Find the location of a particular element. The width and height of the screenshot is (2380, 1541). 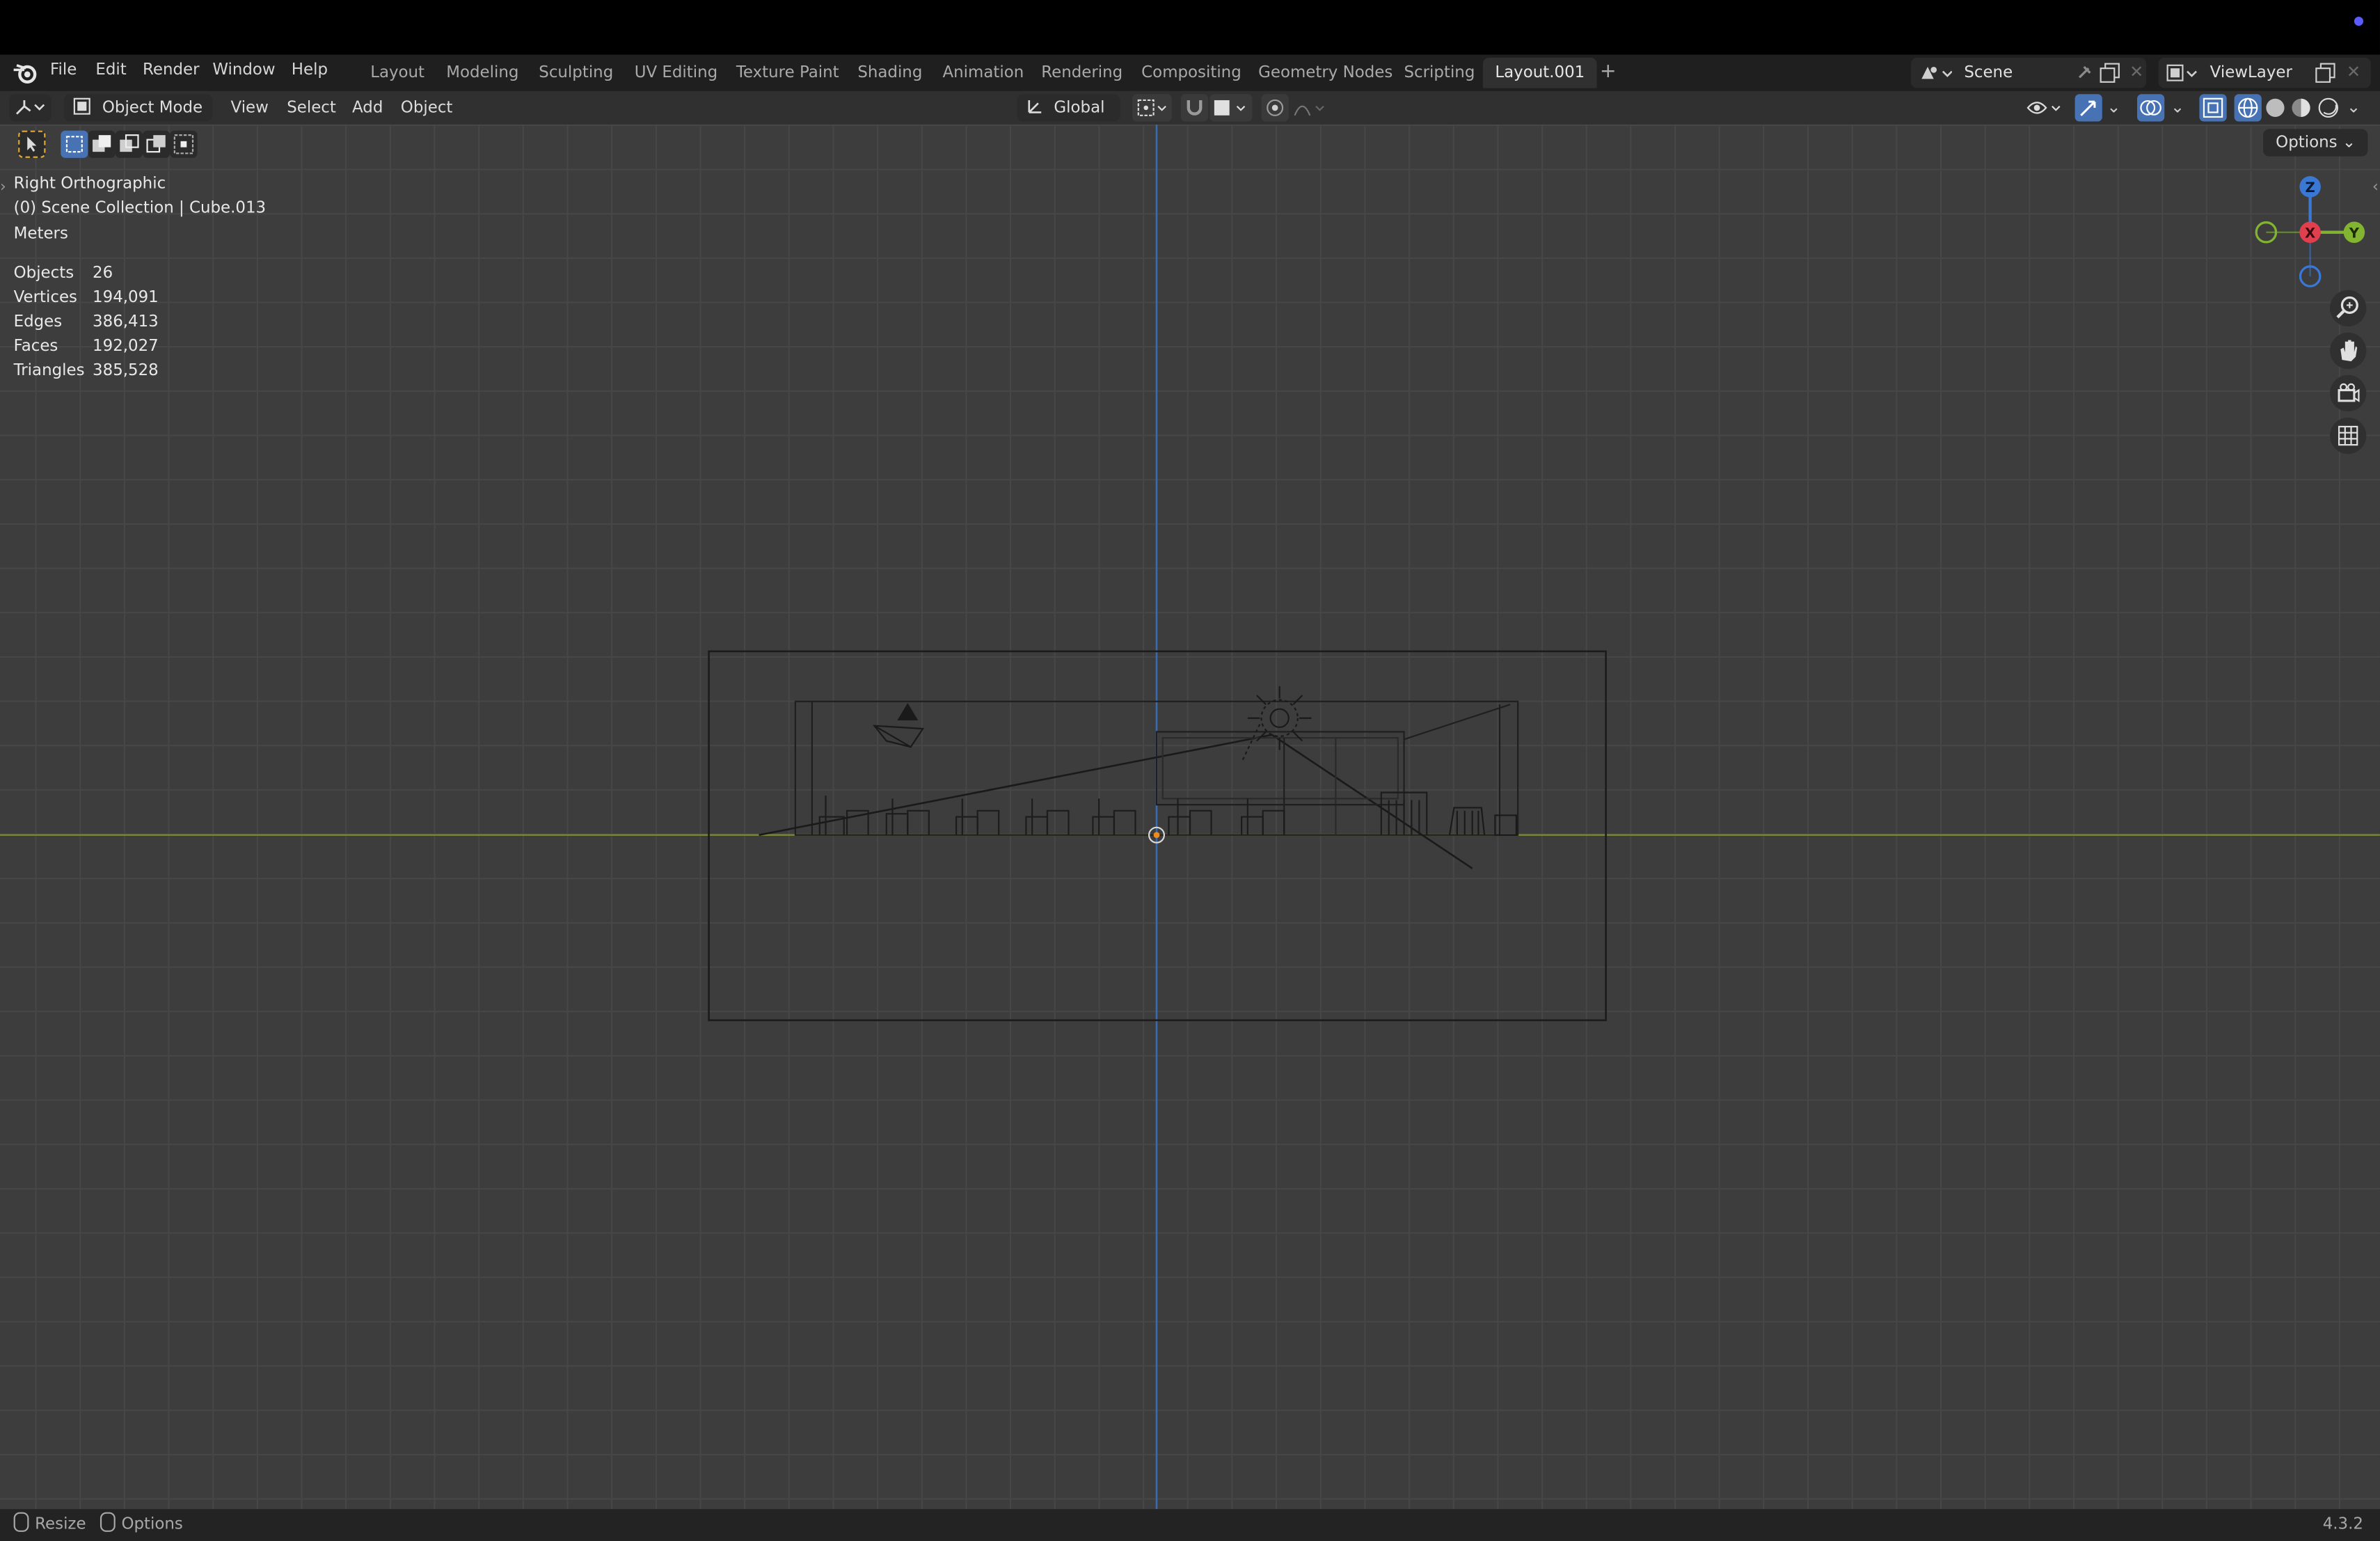

mode-subtract-button is located at coordinates (129, 144).